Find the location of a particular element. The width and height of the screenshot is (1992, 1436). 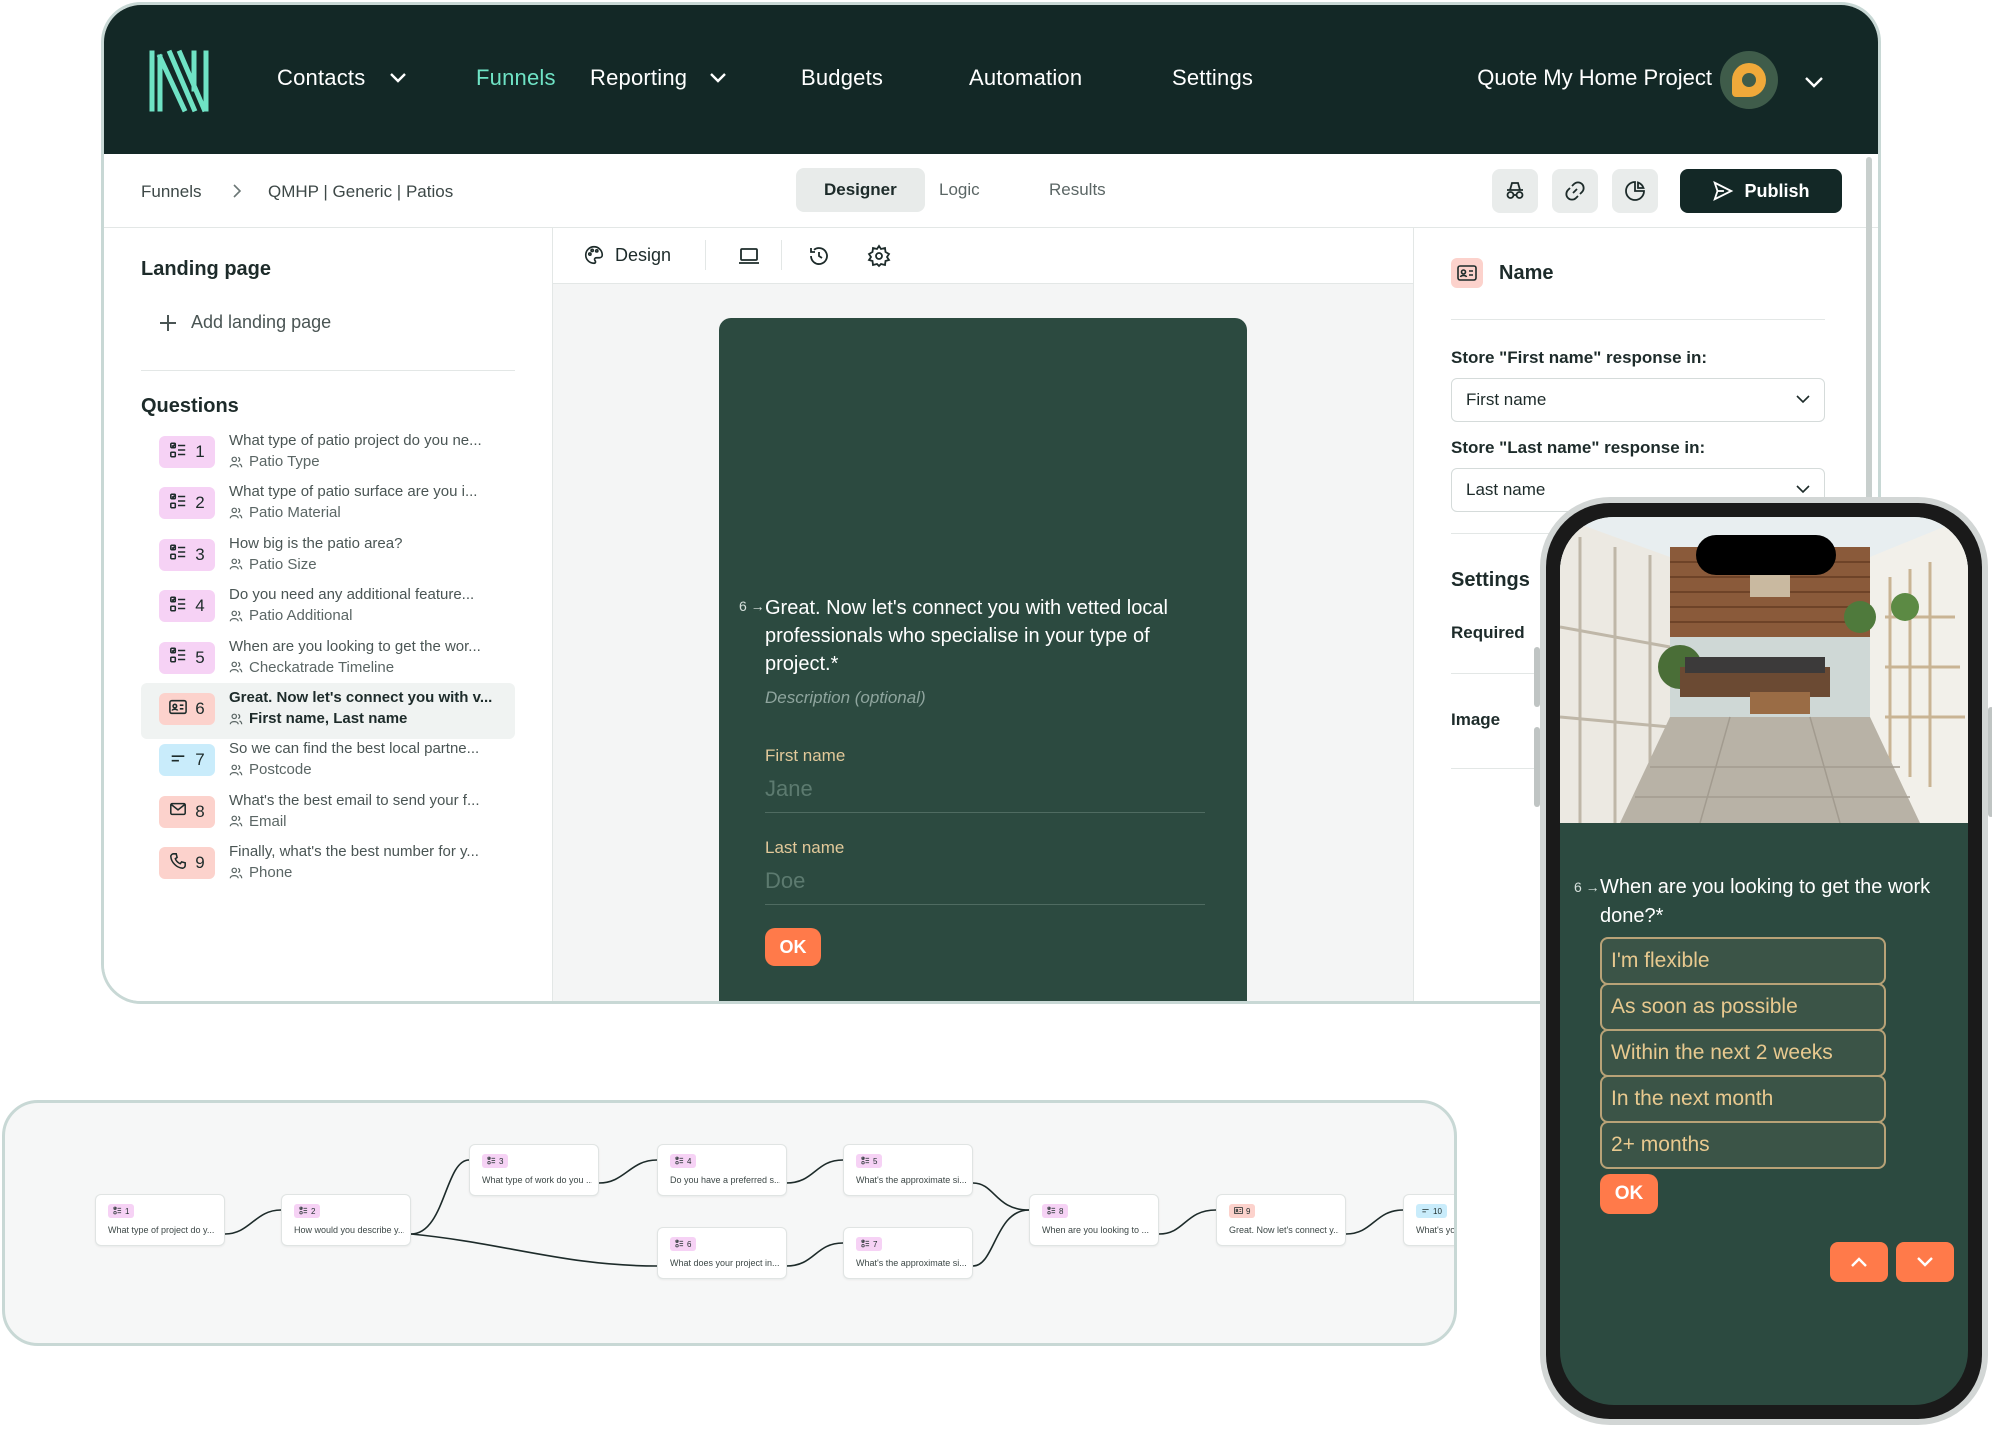

phone-icon is located at coordinates (178, 863).